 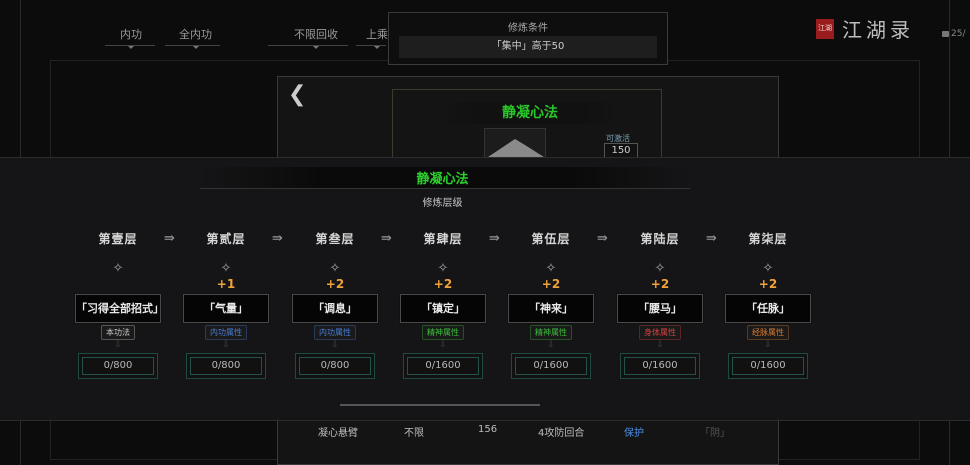 I want to click on layer-attribute: 「任脉」, so click(x=768, y=308).